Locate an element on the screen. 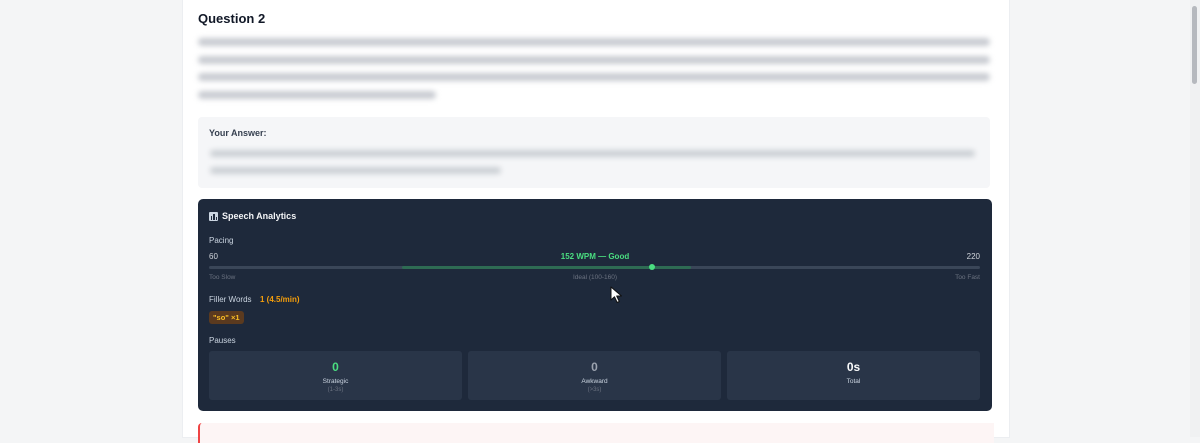 The image size is (1200, 443). filler-words-label: Filler Words is located at coordinates (230, 299).